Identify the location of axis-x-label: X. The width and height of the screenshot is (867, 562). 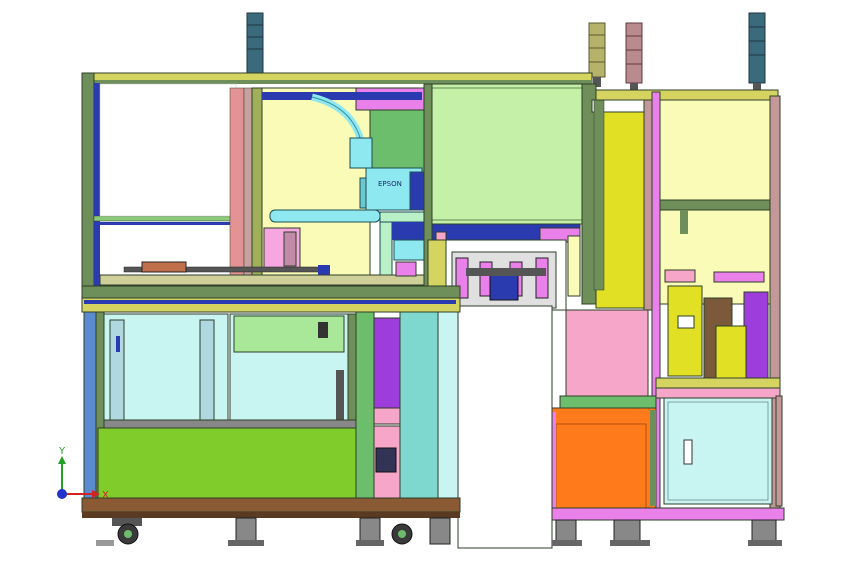
(105, 495).